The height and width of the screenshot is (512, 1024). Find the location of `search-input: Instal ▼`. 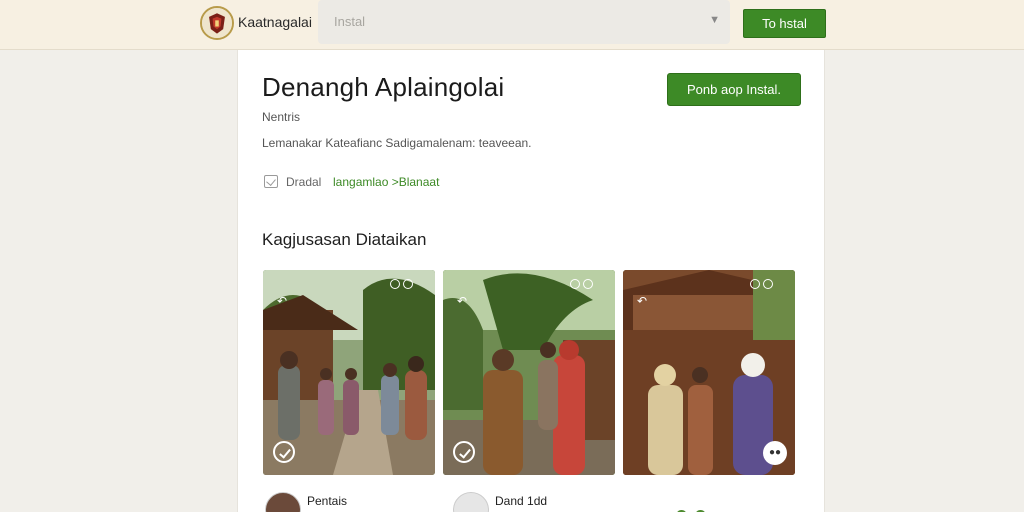

search-input: Instal ▼ is located at coordinates (524, 22).